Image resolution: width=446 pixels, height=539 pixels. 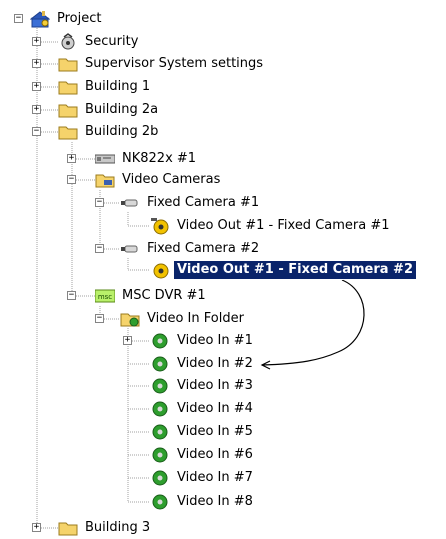 What do you see at coordinates (283, 225) in the screenshot?
I see `tree-node-label: Video Out #1 - Fixed Camera #1` at bounding box center [283, 225].